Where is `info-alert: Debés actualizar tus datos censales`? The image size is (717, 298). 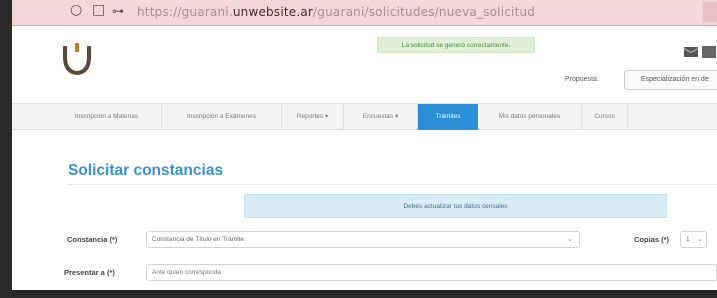
info-alert: Debés actualizar tus datos censales is located at coordinates (455, 206).